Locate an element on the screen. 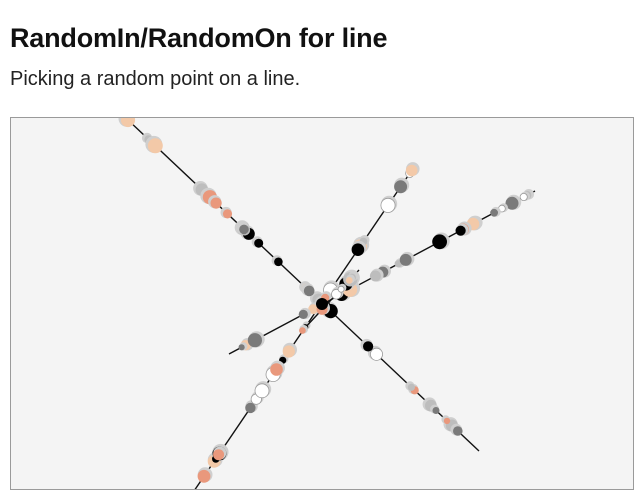  page-subtitle: Picking a random point on a line. is located at coordinates (155, 79).